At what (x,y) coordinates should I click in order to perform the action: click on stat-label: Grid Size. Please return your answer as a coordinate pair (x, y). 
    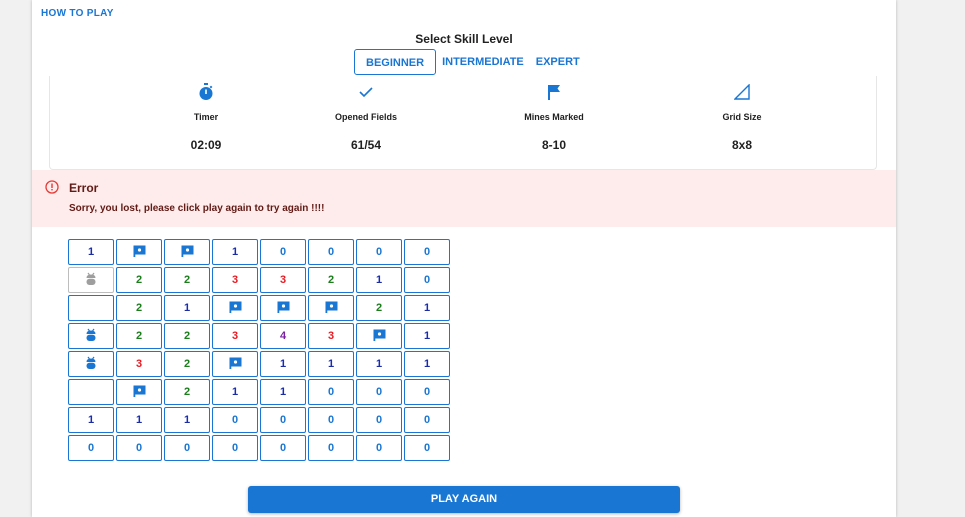
    Looking at the image, I should click on (742, 117).